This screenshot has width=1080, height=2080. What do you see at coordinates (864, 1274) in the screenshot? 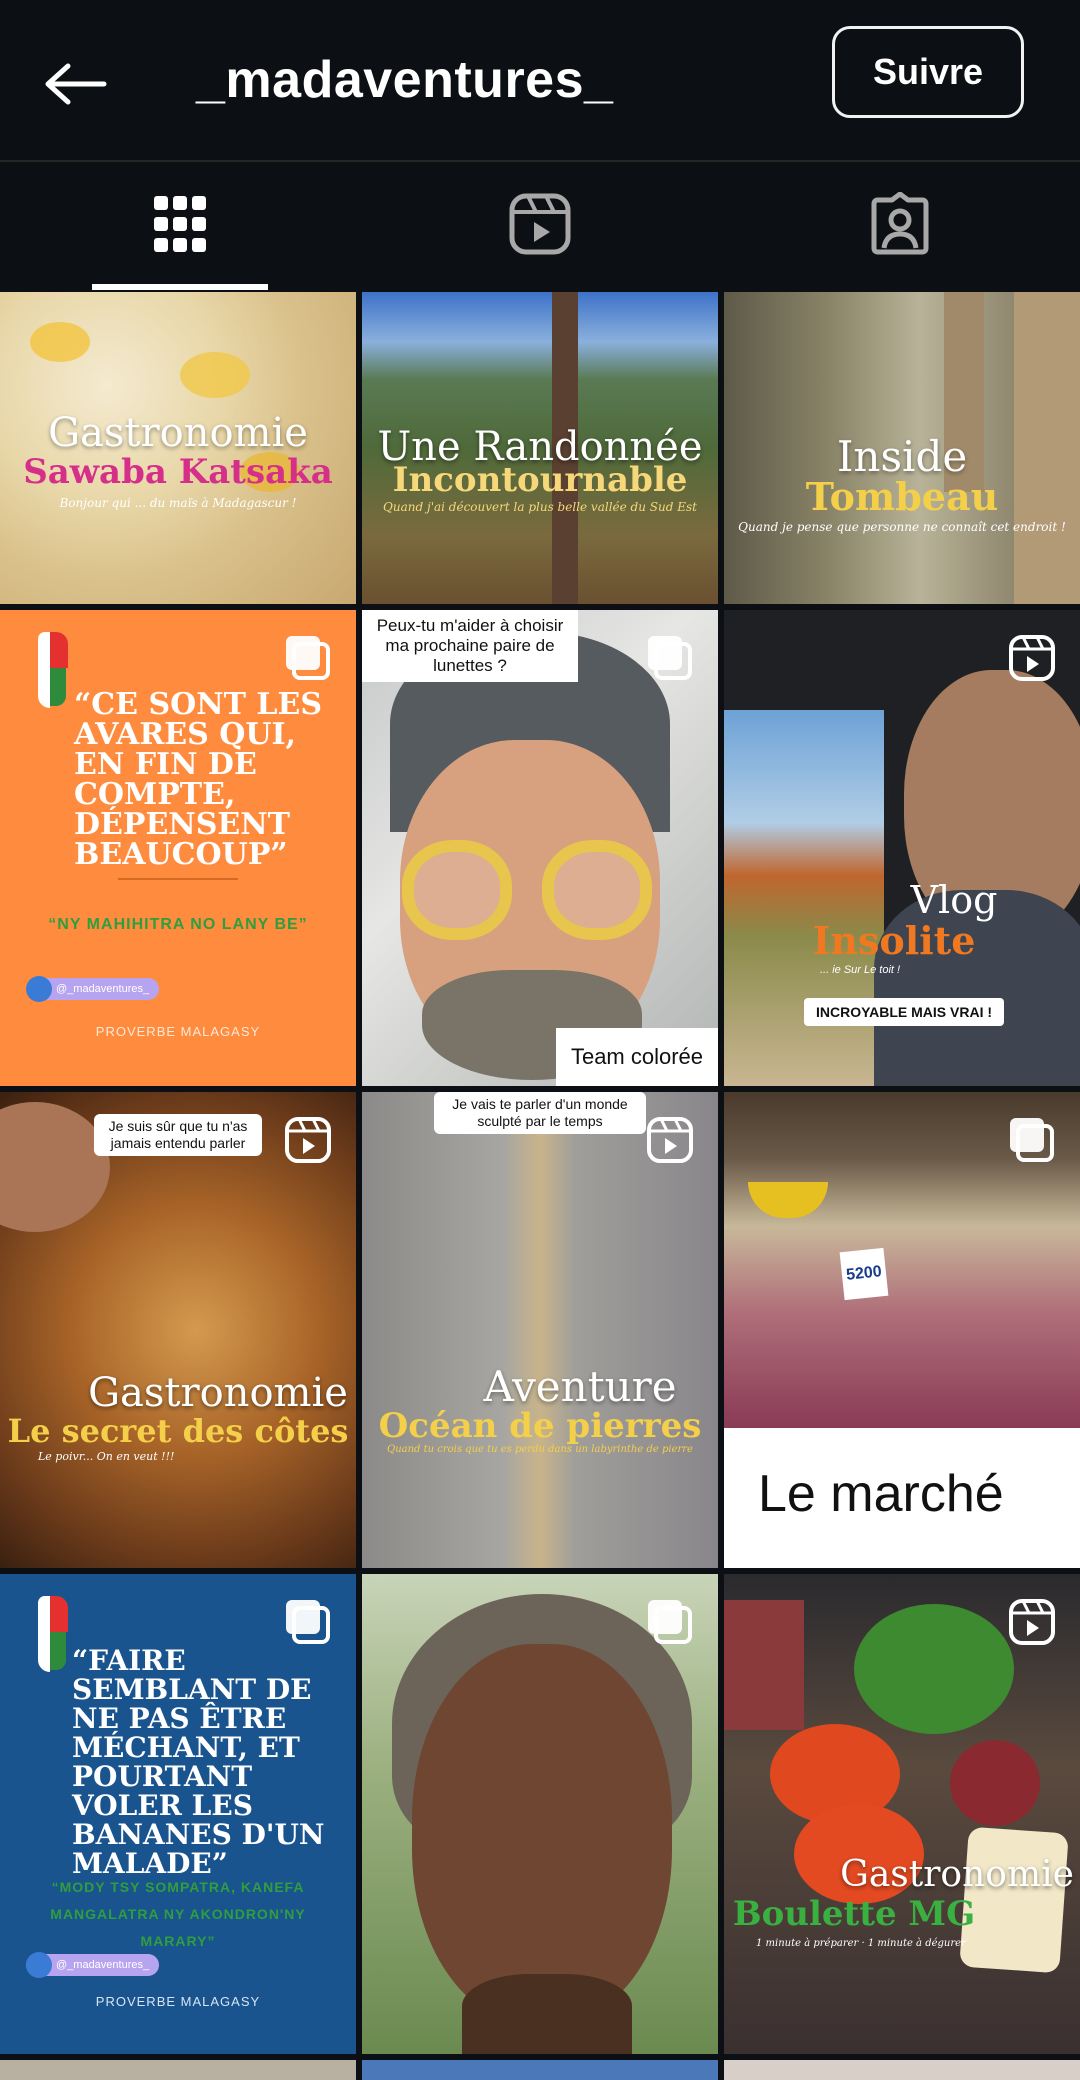
I see `price-tag: 5200` at bounding box center [864, 1274].